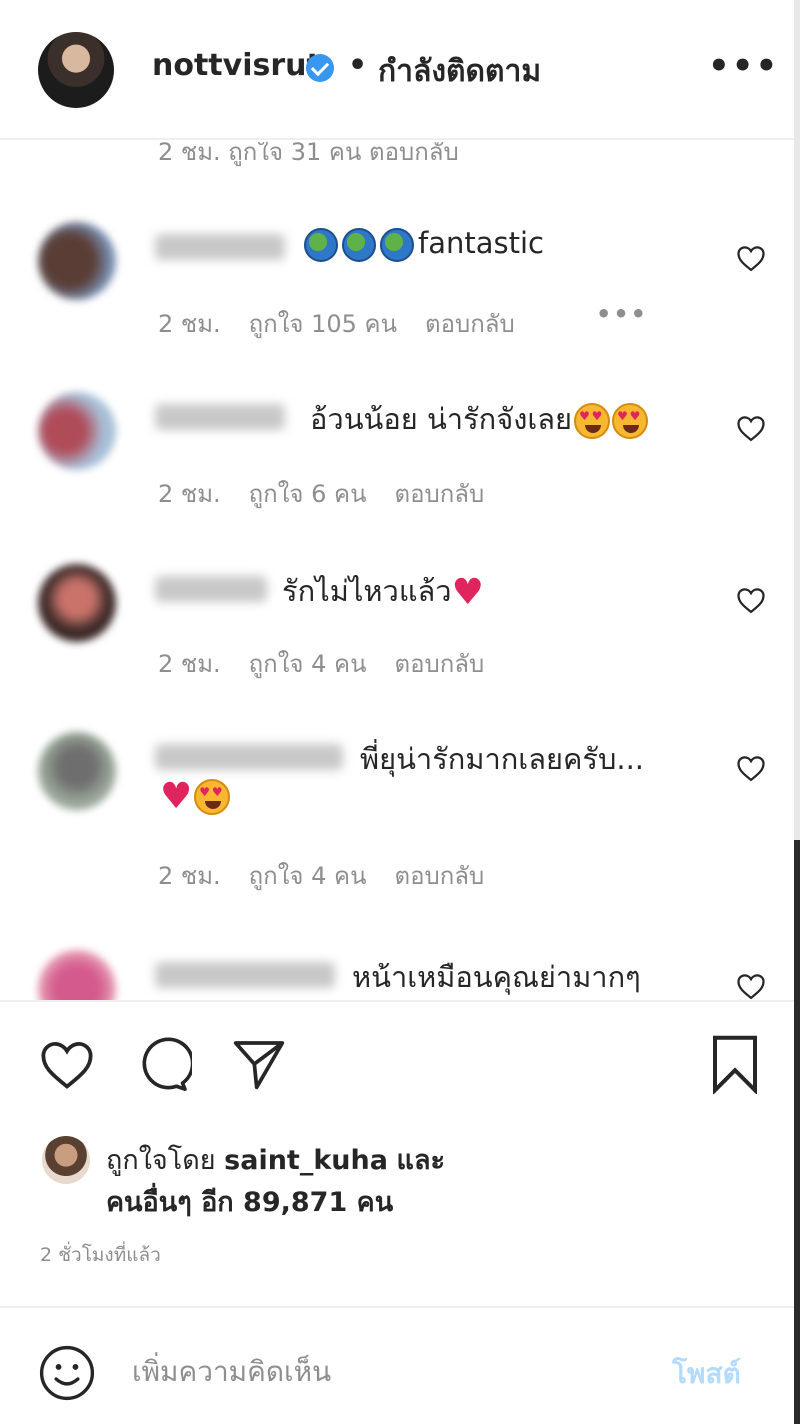 The image size is (800, 1424). I want to click on liked-others-count: คนอื่นๆ อีก 89,871 คน, so click(249, 1201).